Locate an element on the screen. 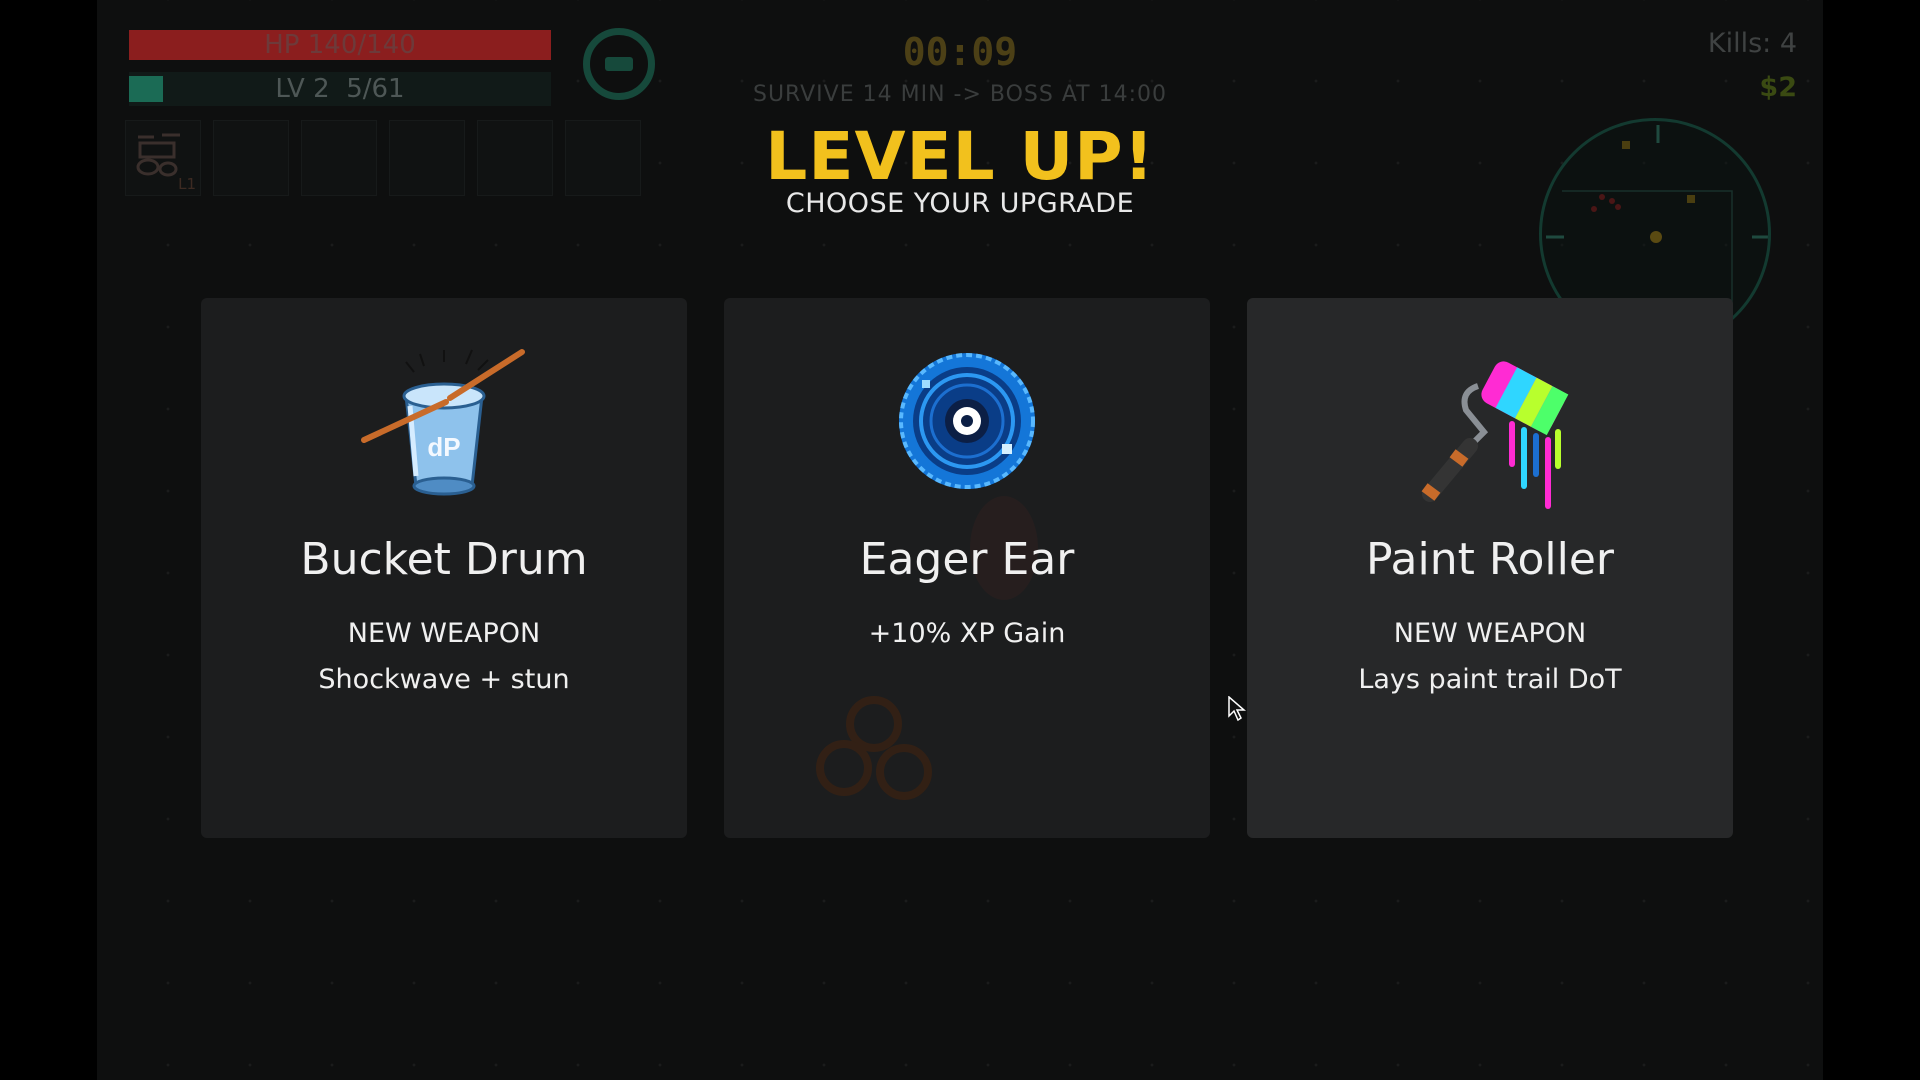 This screenshot has height=1080, width=1920. level-up-subtitle: CHOOSE YOUR UPGRADE is located at coordinates (960, 203).